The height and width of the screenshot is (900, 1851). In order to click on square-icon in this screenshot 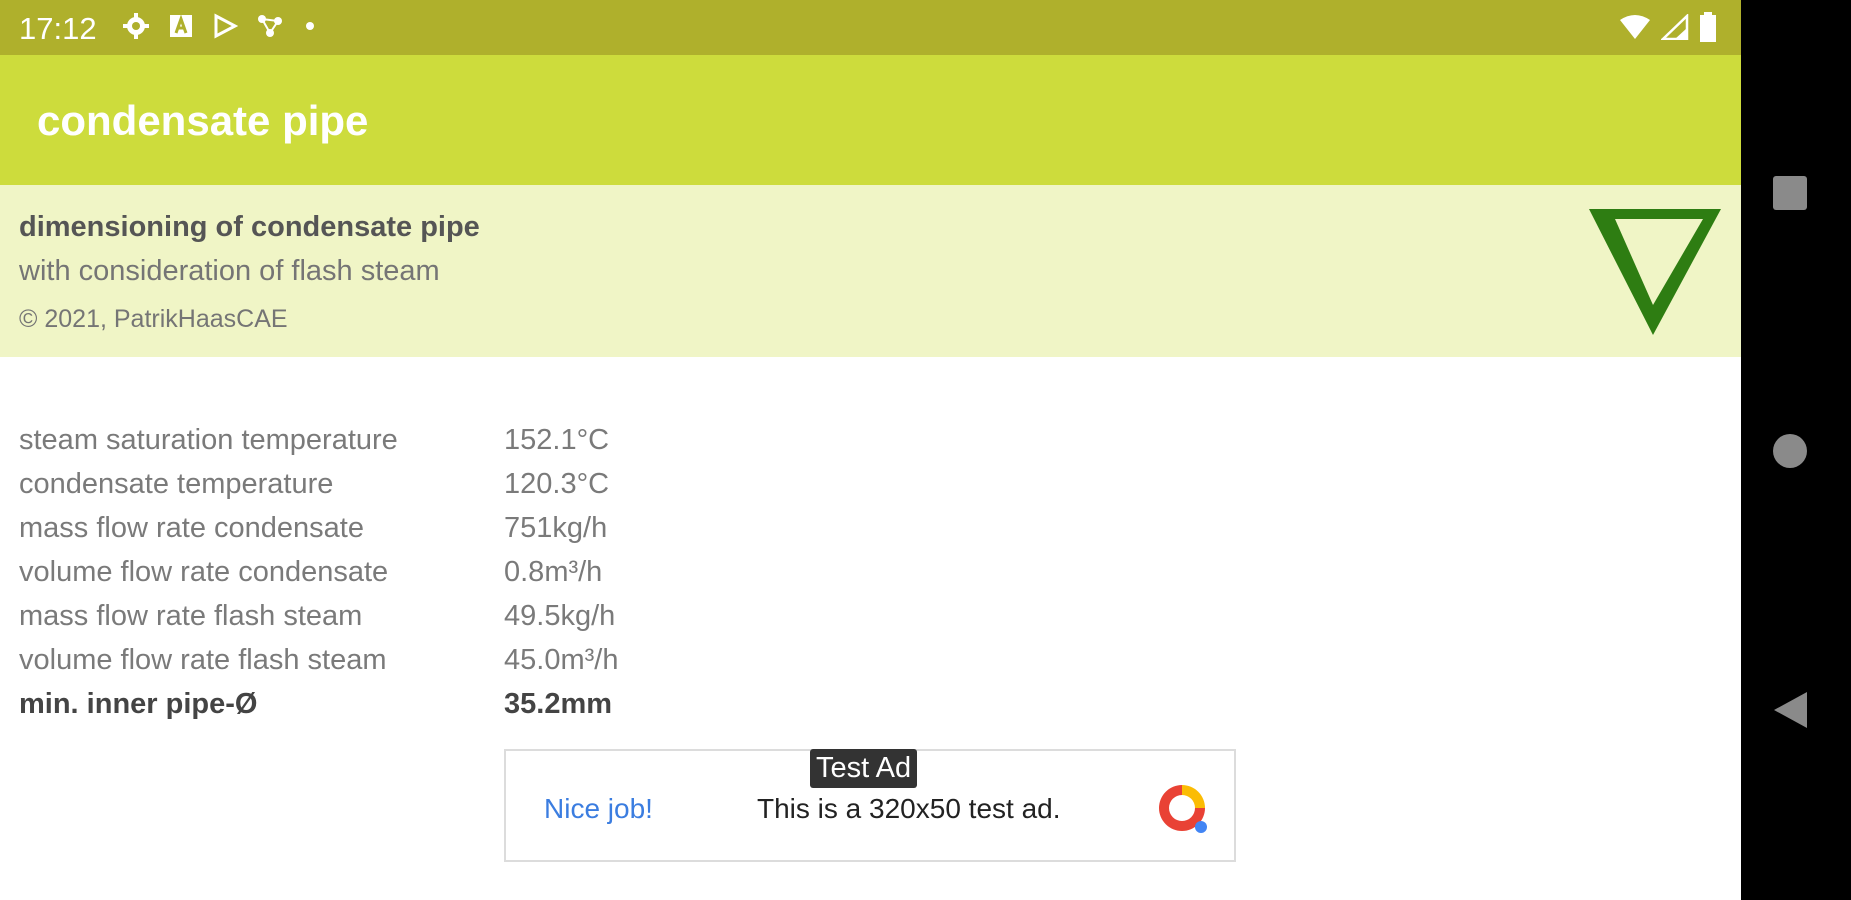, I will do `click(1790, 193)`.